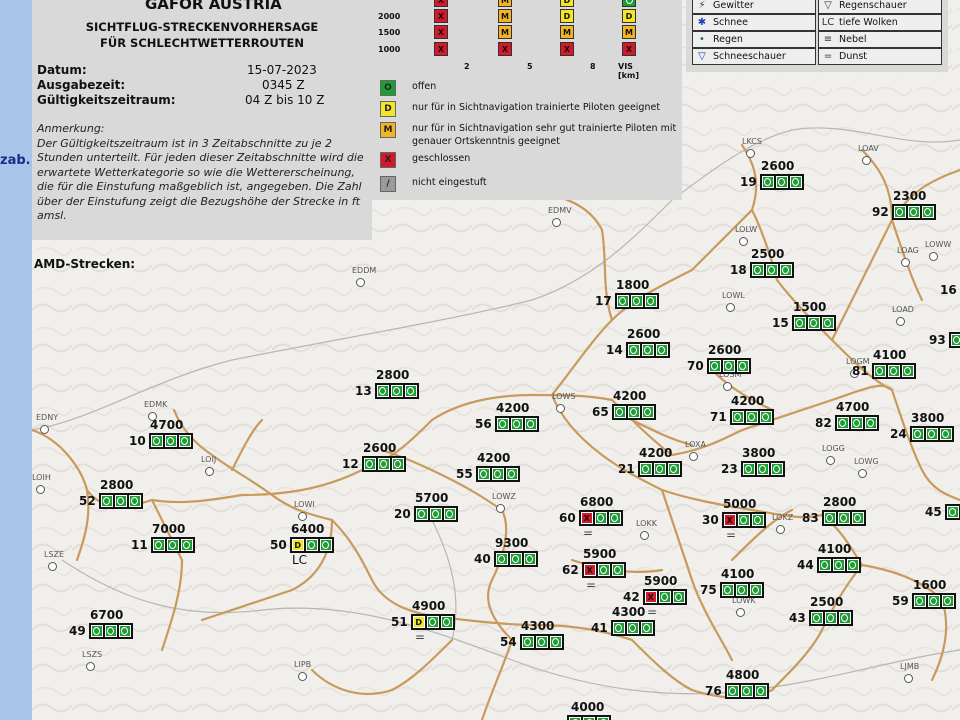  What do you see at coordinates (388, 184) in the screenshot?
I see `legend-swatch: /` at bounding box center [388, 184].